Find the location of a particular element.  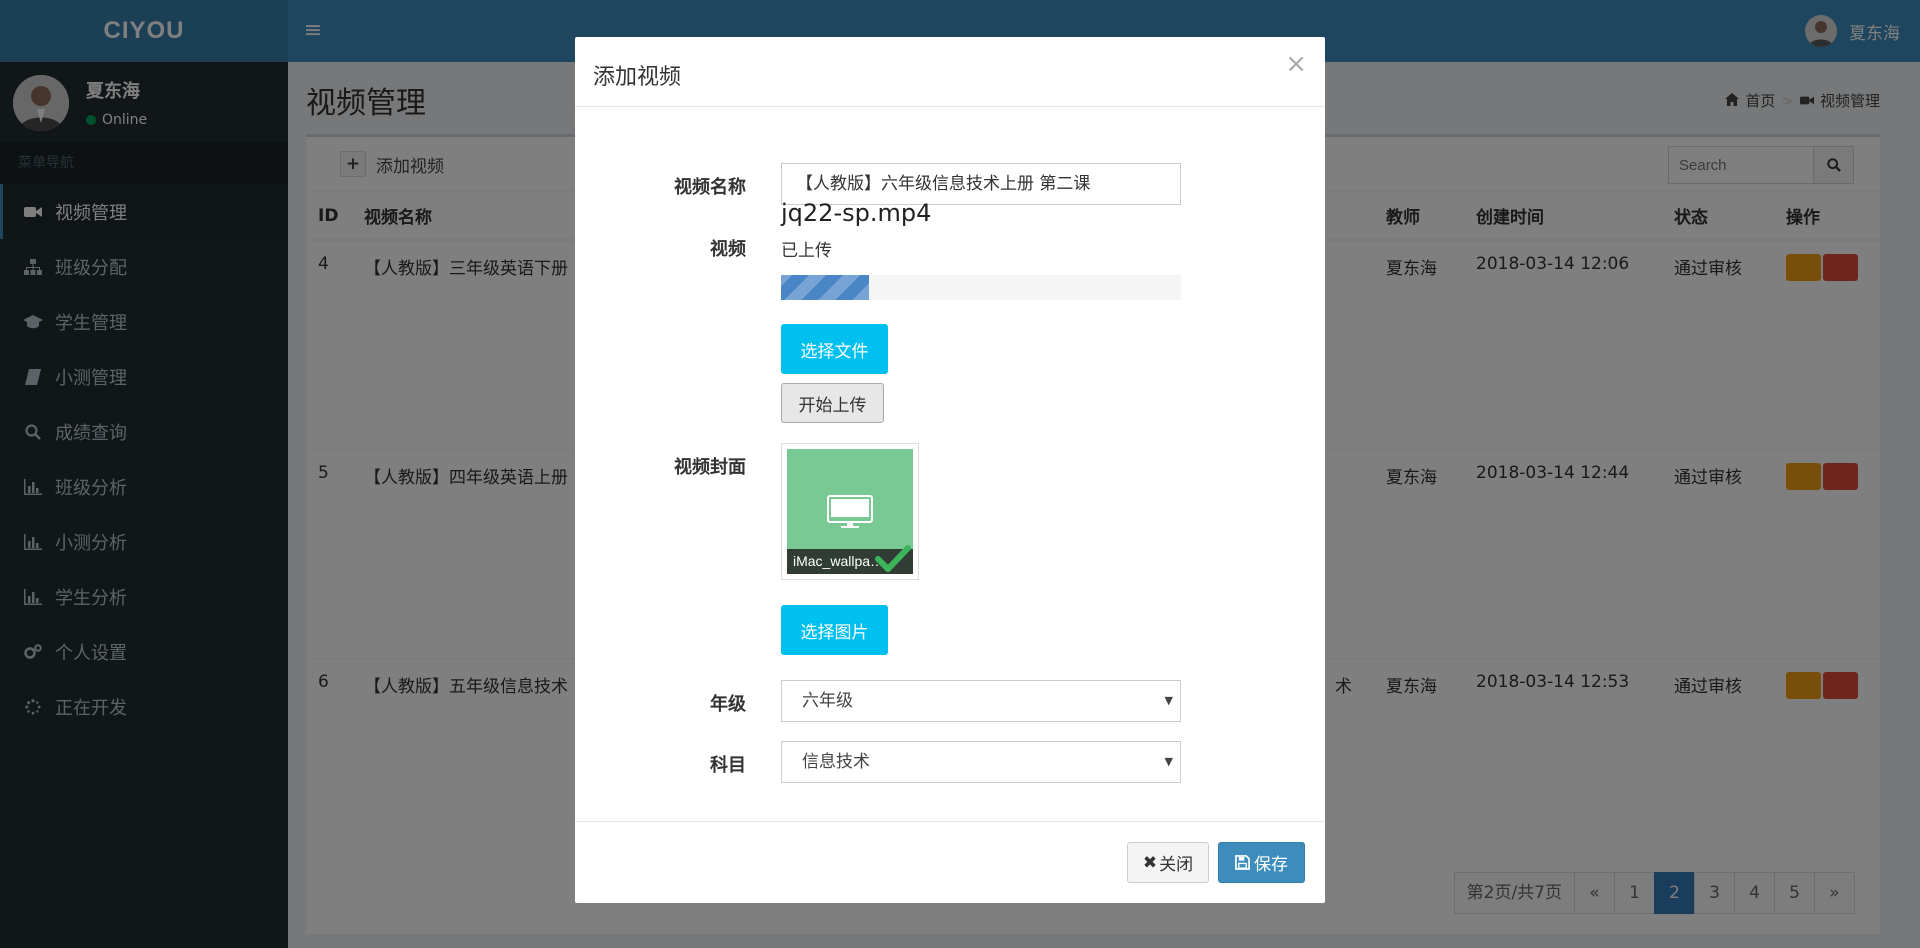

subject-label: 科目 is located at coordinates (728, 765).